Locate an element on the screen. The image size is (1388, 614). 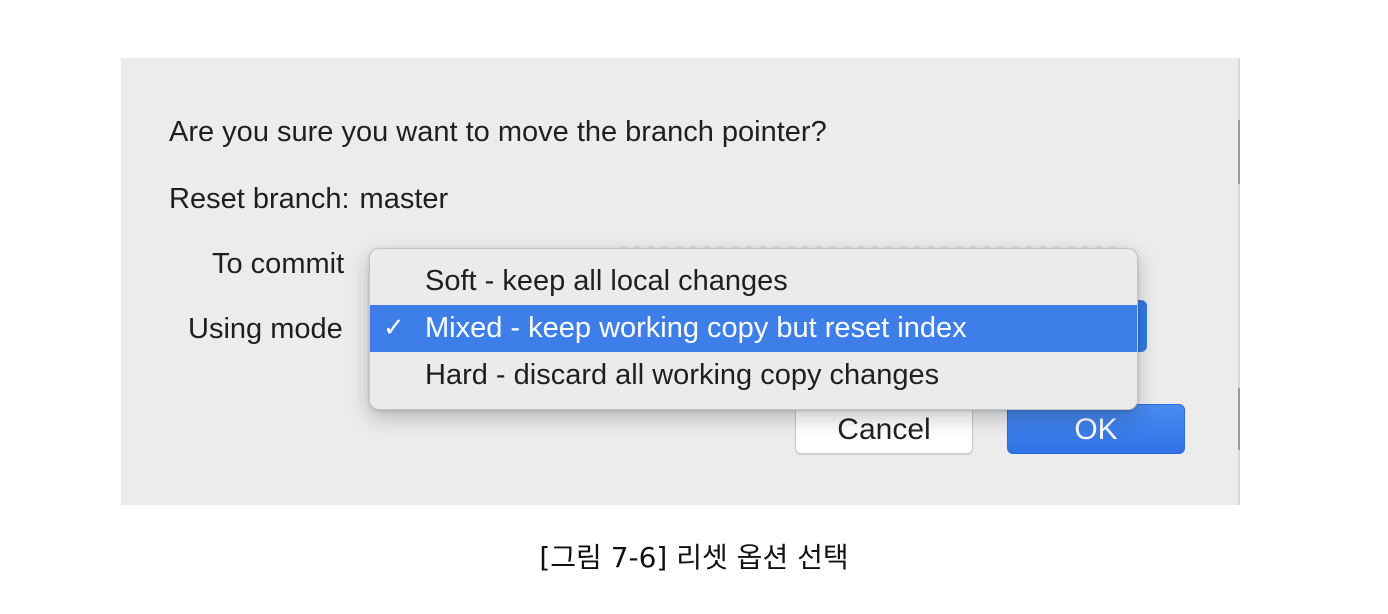
menu-item-hard: Hard - discard all working copy changes is located at coordinates (753, 375).